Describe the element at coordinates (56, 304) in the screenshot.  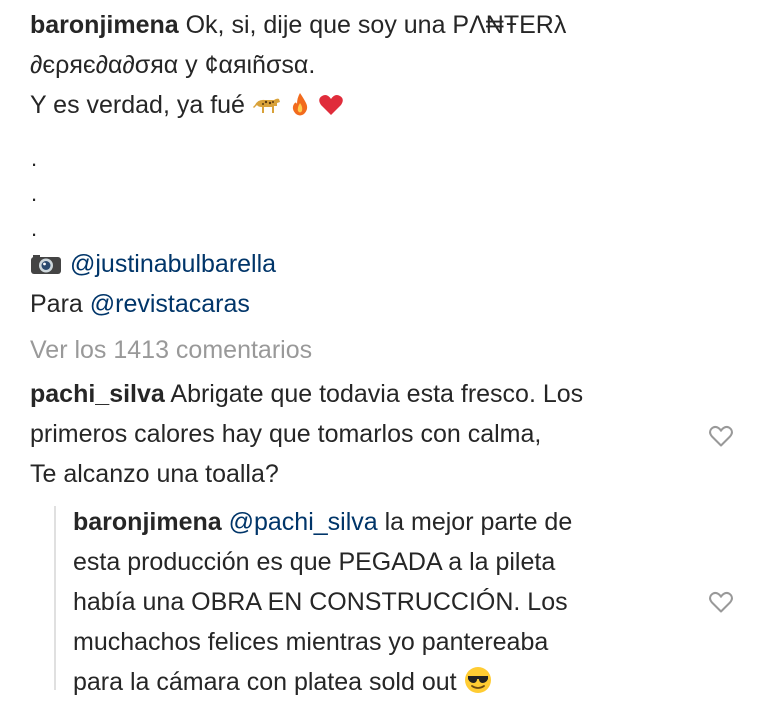
I see `para-prefix: Para` at that location.